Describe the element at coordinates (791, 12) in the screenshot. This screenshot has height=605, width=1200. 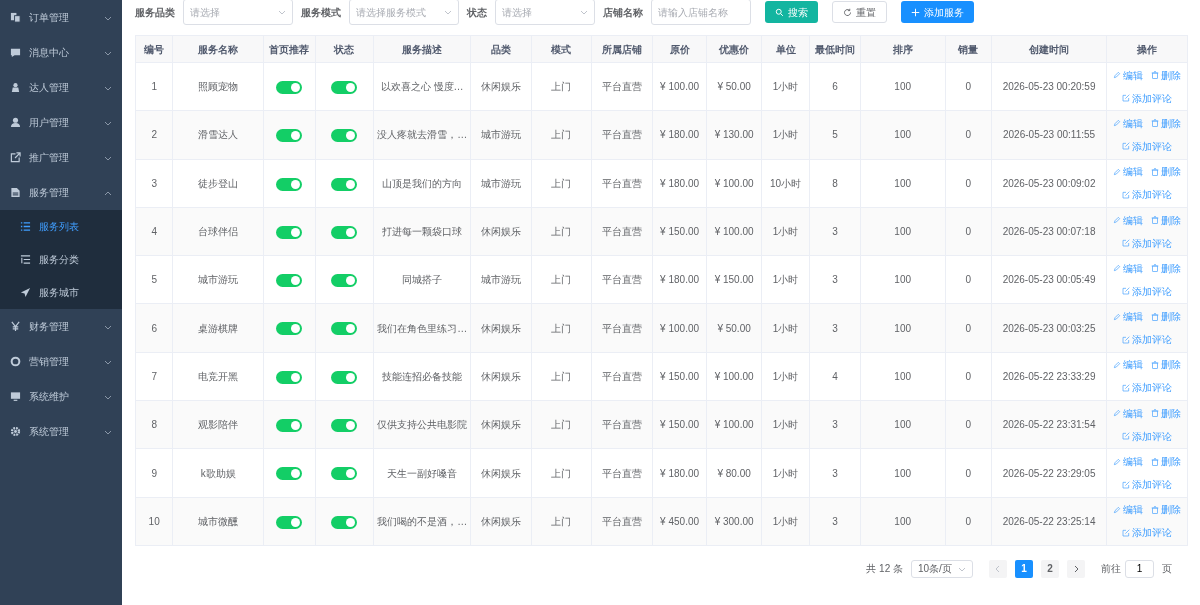
I see `search-button: 搜索` at that location.